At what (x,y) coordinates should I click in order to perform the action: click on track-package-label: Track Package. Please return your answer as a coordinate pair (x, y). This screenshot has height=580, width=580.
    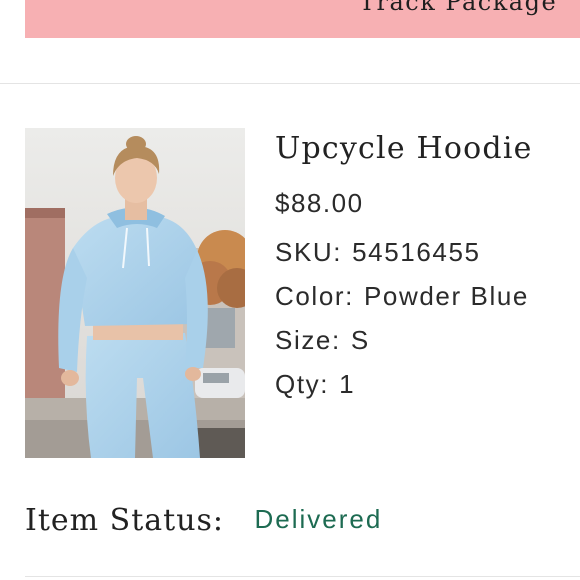
    Looking at the image, I should click on (458, 8).